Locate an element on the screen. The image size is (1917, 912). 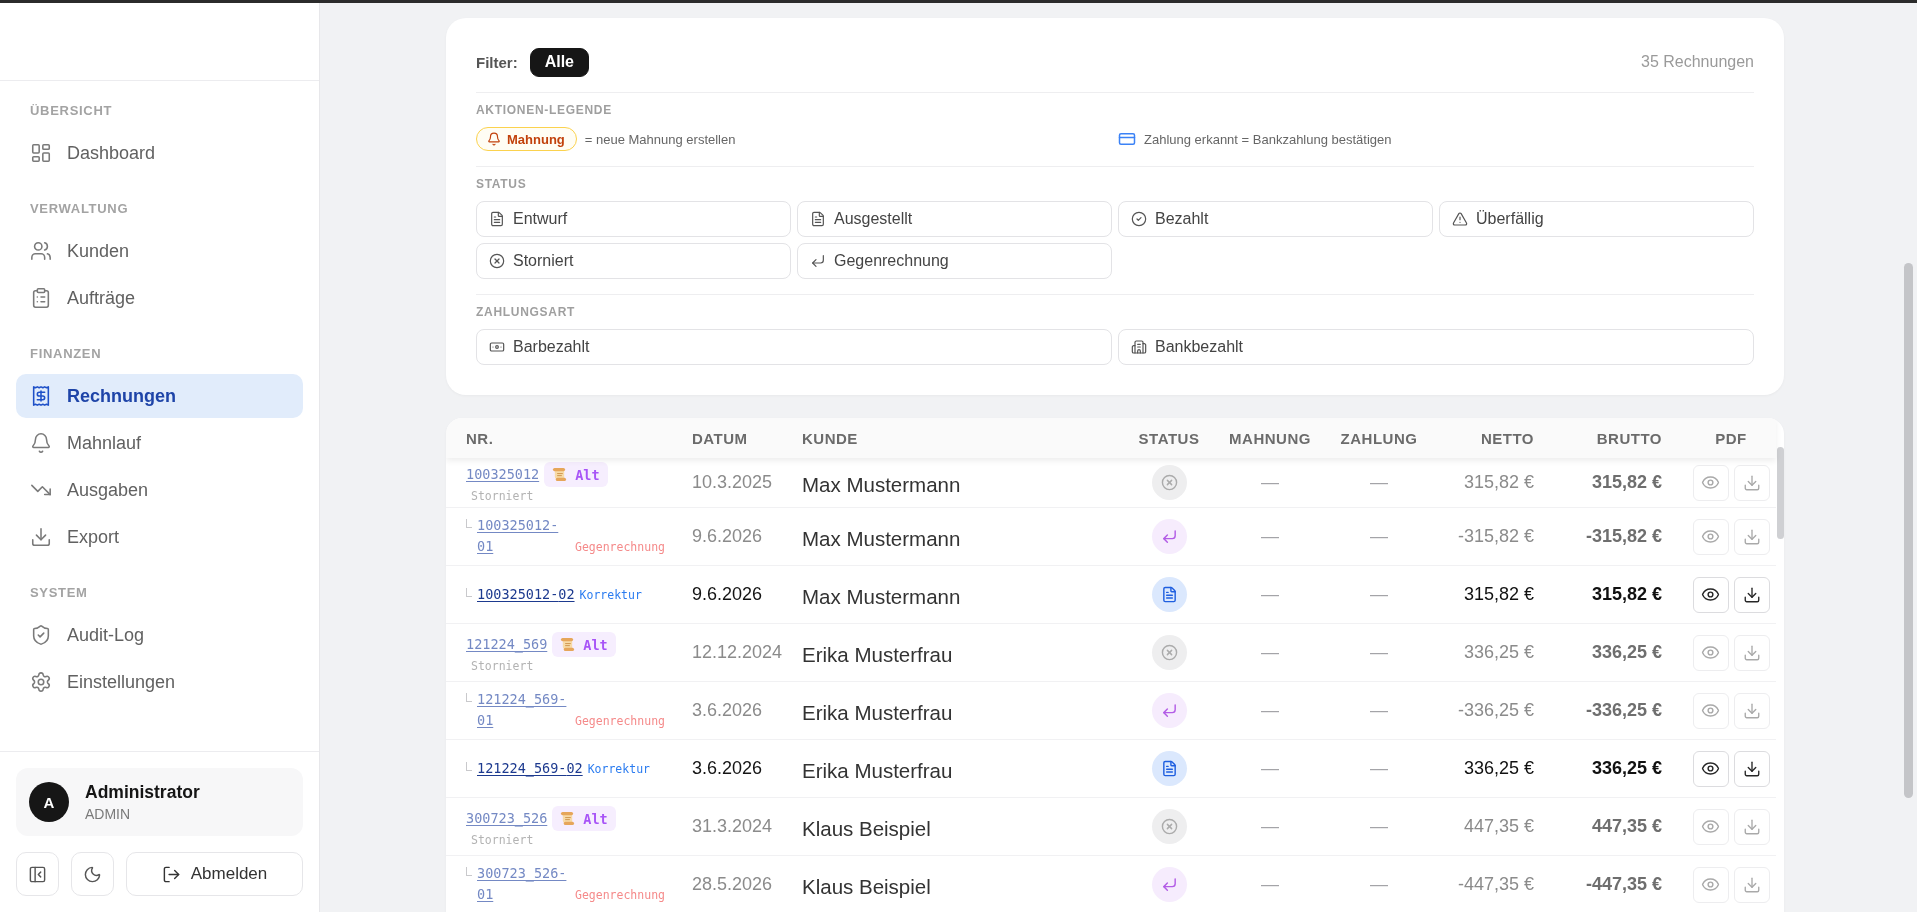
status-filter-button: Entwurf is located at coordinates (633, 219).